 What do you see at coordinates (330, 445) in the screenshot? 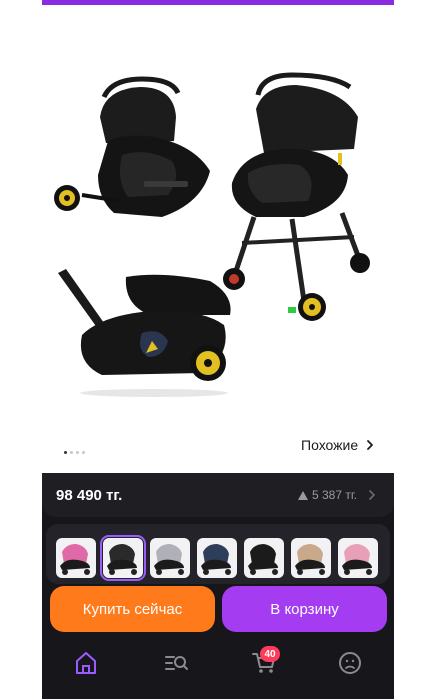
I see `similar-label: Похожие` at bounding box center [330, 445].